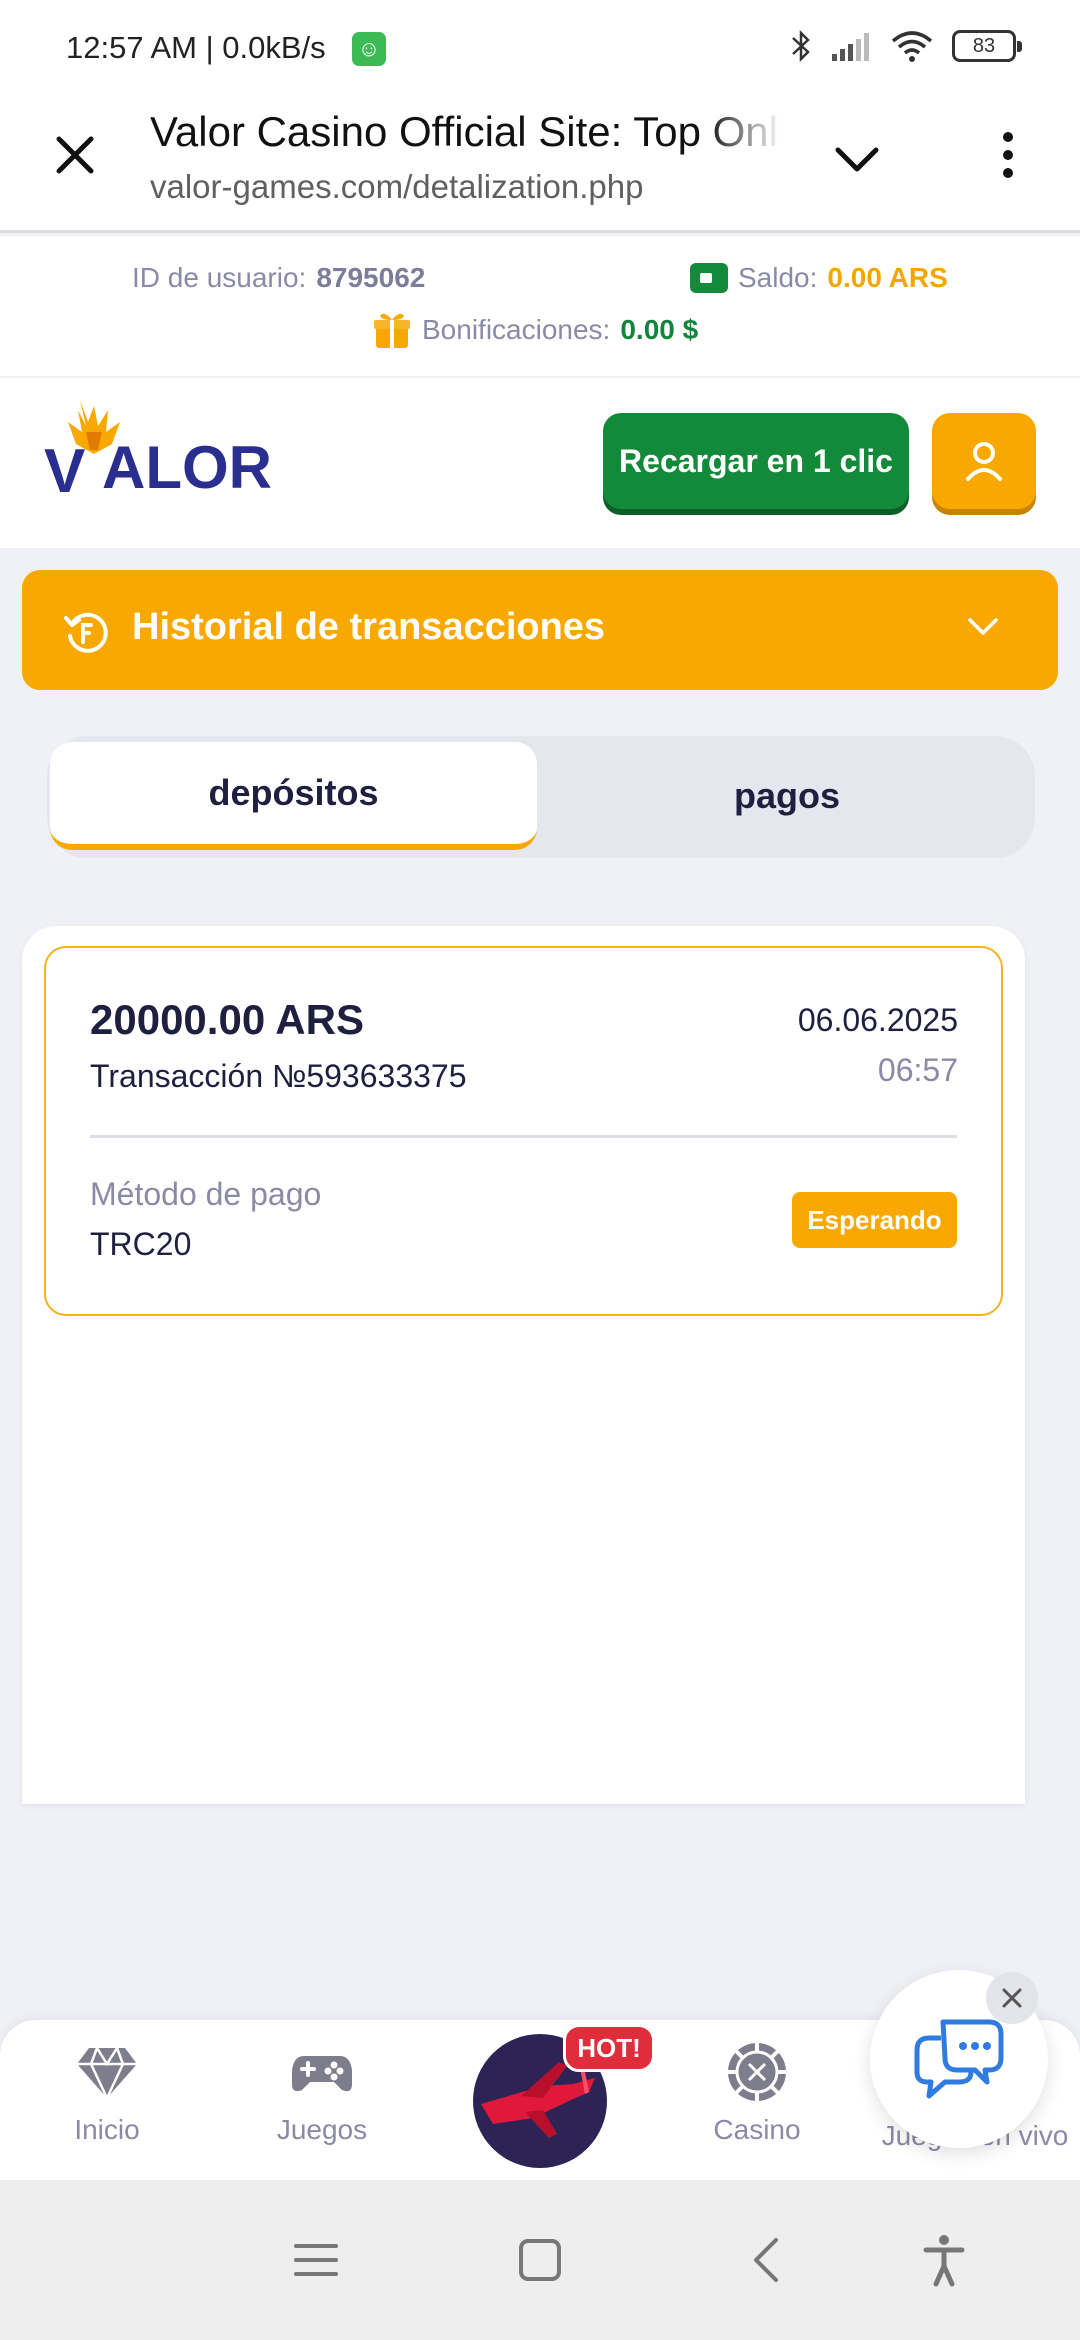 The image size is (1080, 2340). Describe the element at coordinates (187, 467) in the screenshot. I see `svg-text: ALOR` at that location.